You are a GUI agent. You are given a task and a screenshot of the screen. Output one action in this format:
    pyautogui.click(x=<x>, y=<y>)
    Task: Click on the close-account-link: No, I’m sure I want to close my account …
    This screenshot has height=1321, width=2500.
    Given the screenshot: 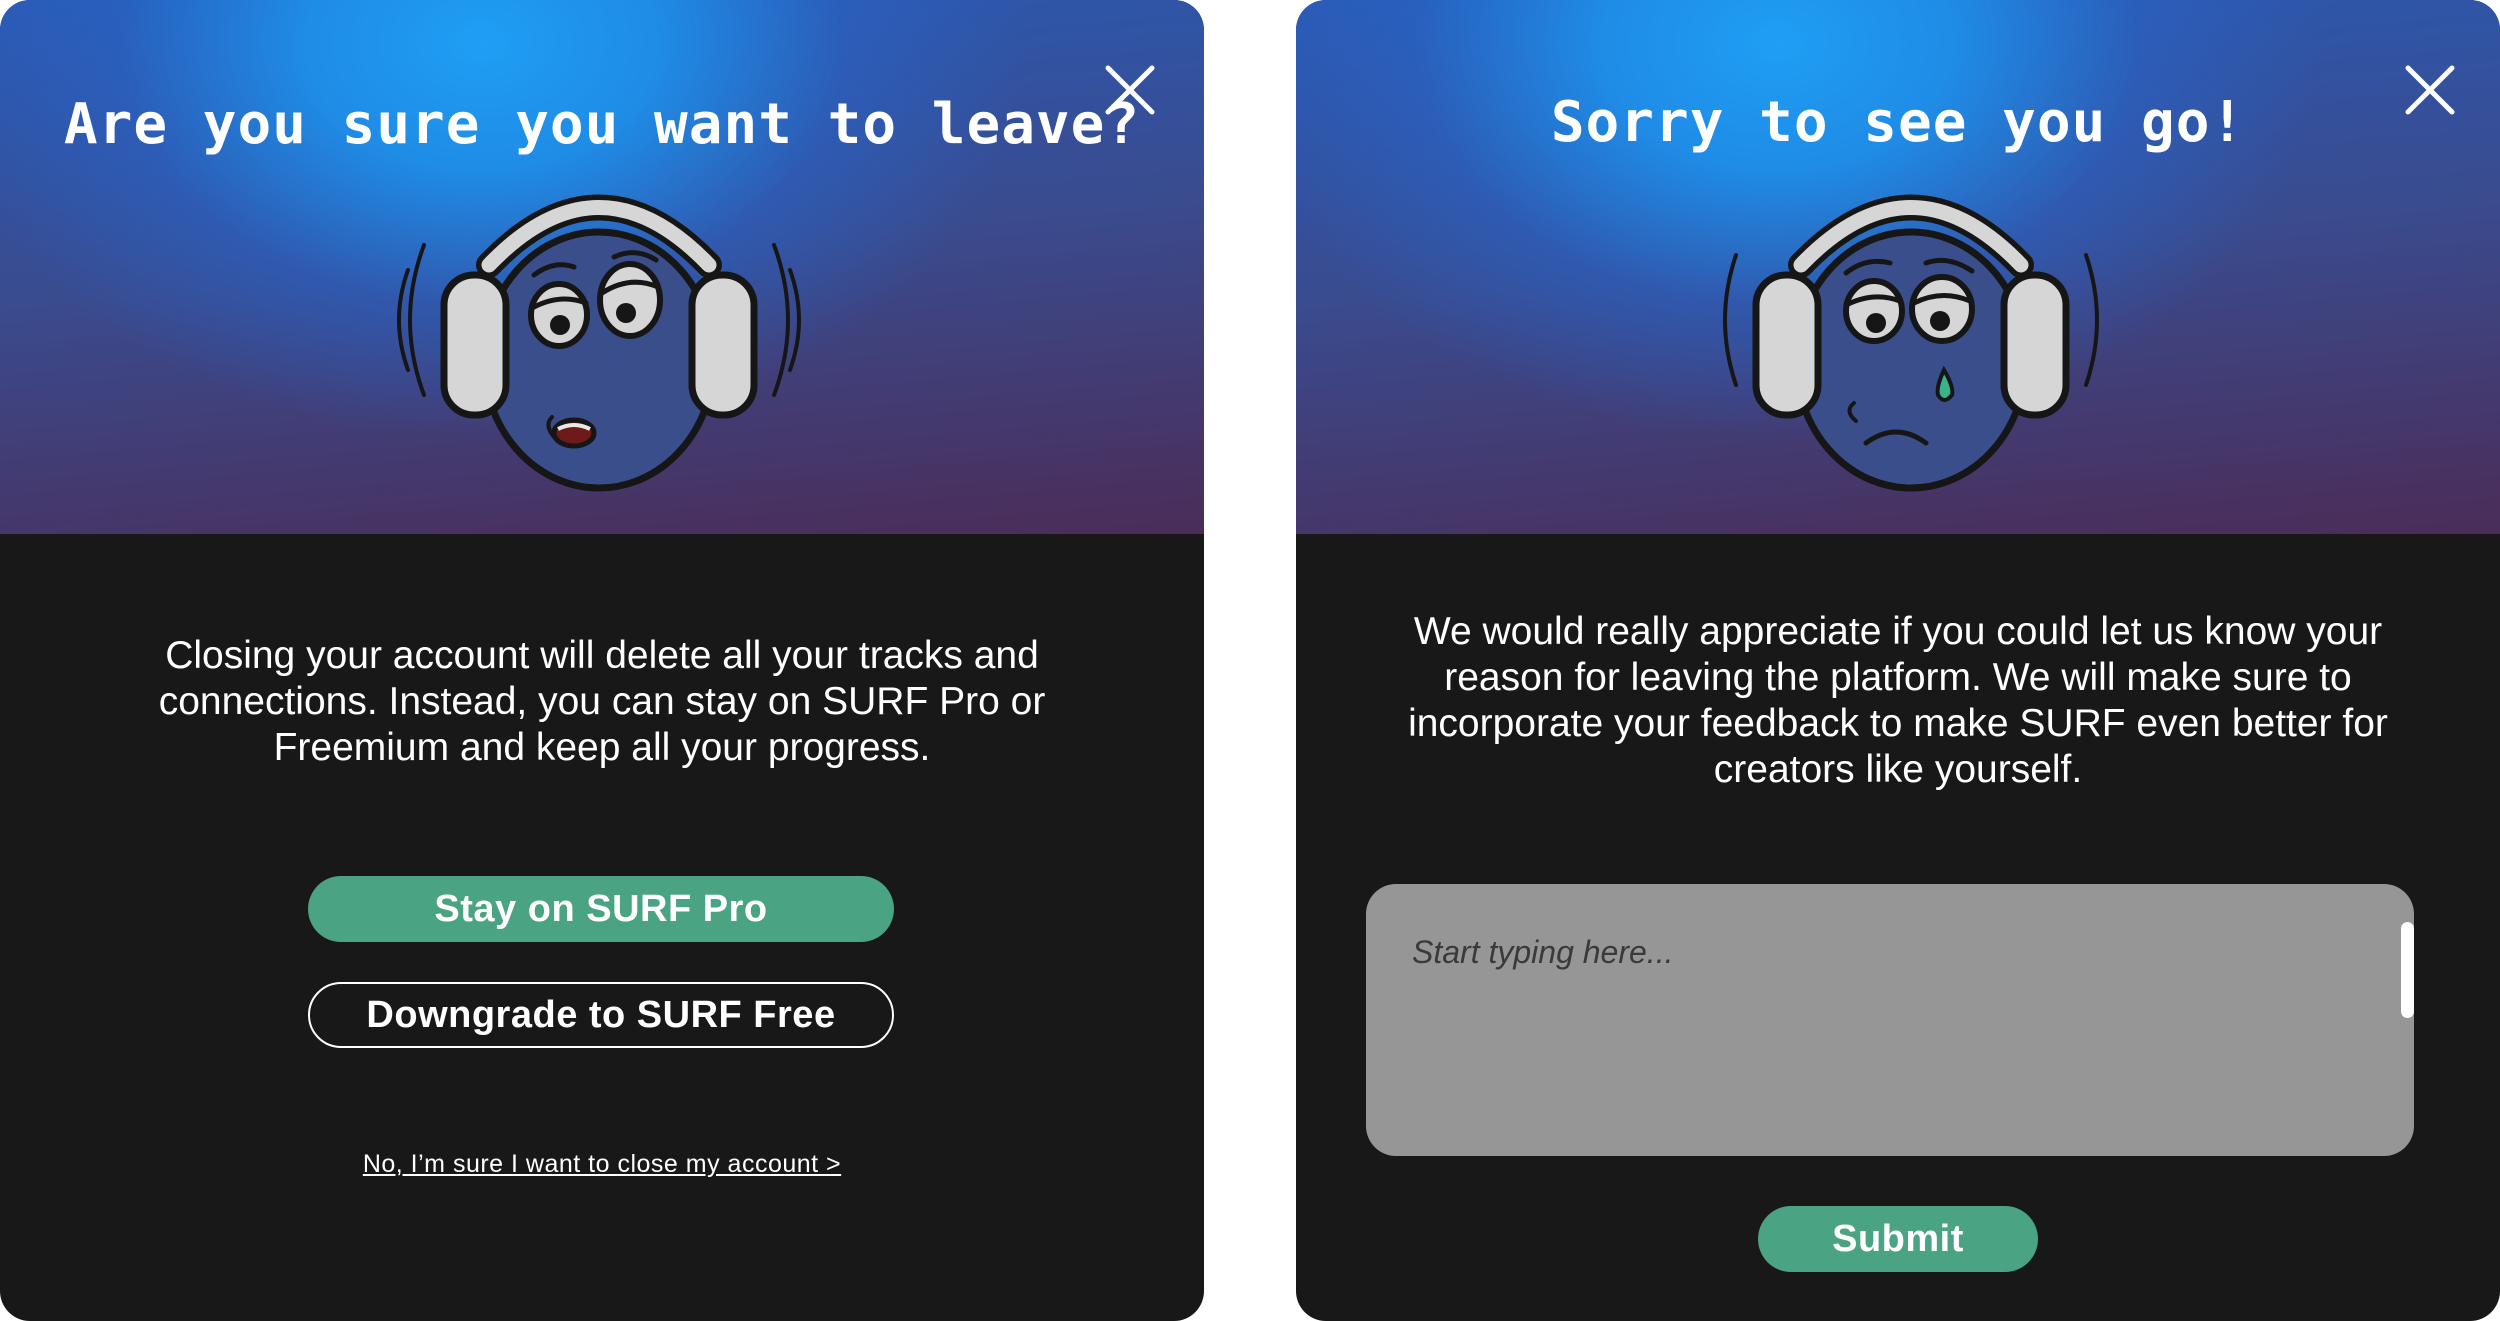 What is the action you would take?
    pyautogui.click(x=602, y=1164)
    